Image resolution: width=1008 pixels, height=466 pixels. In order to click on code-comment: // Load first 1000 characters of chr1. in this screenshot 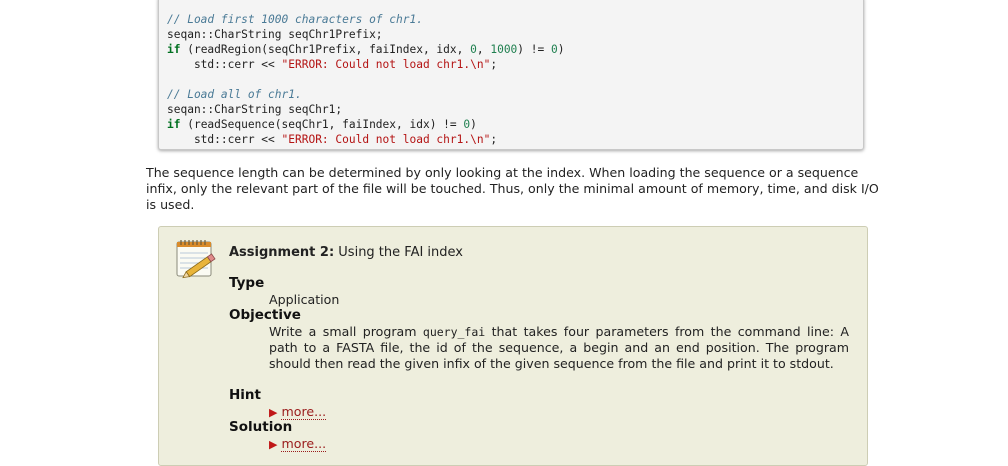, I will do `click(295, 19)`.